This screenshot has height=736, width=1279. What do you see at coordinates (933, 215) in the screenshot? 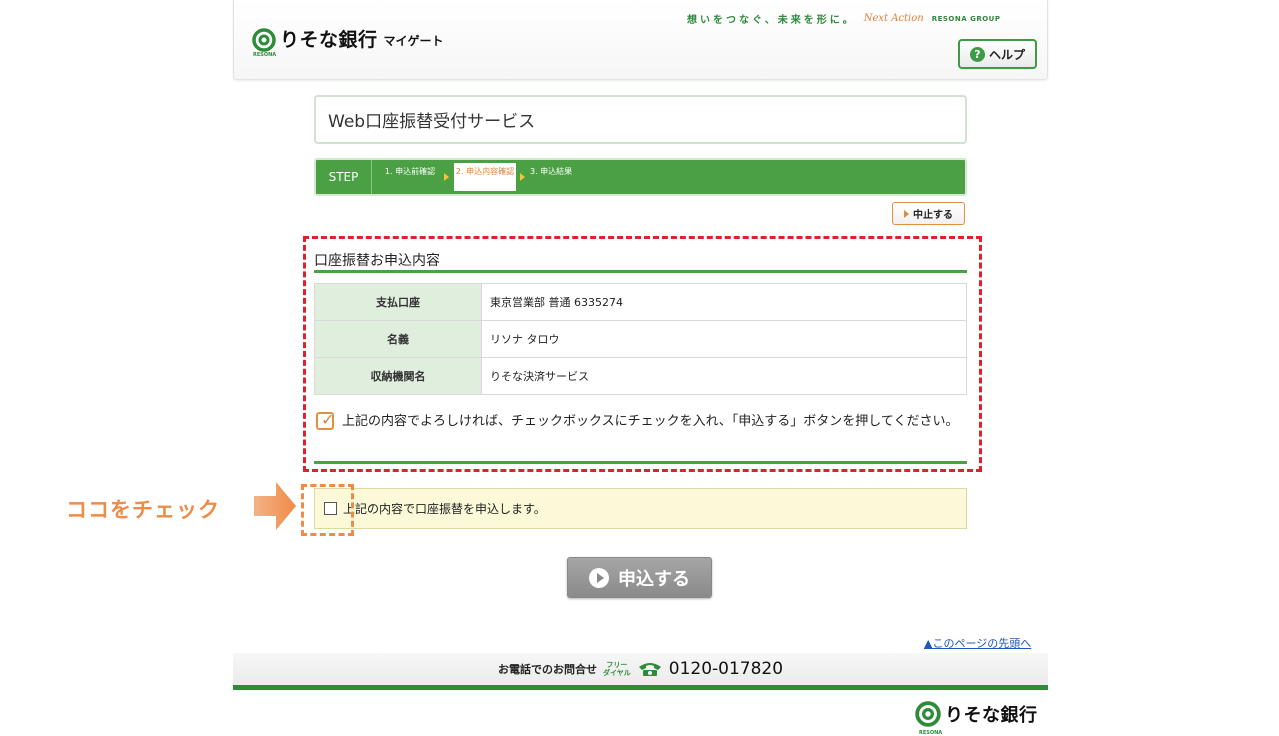
I see `cancel-label: 中止する` at bounding box center [933, 215].